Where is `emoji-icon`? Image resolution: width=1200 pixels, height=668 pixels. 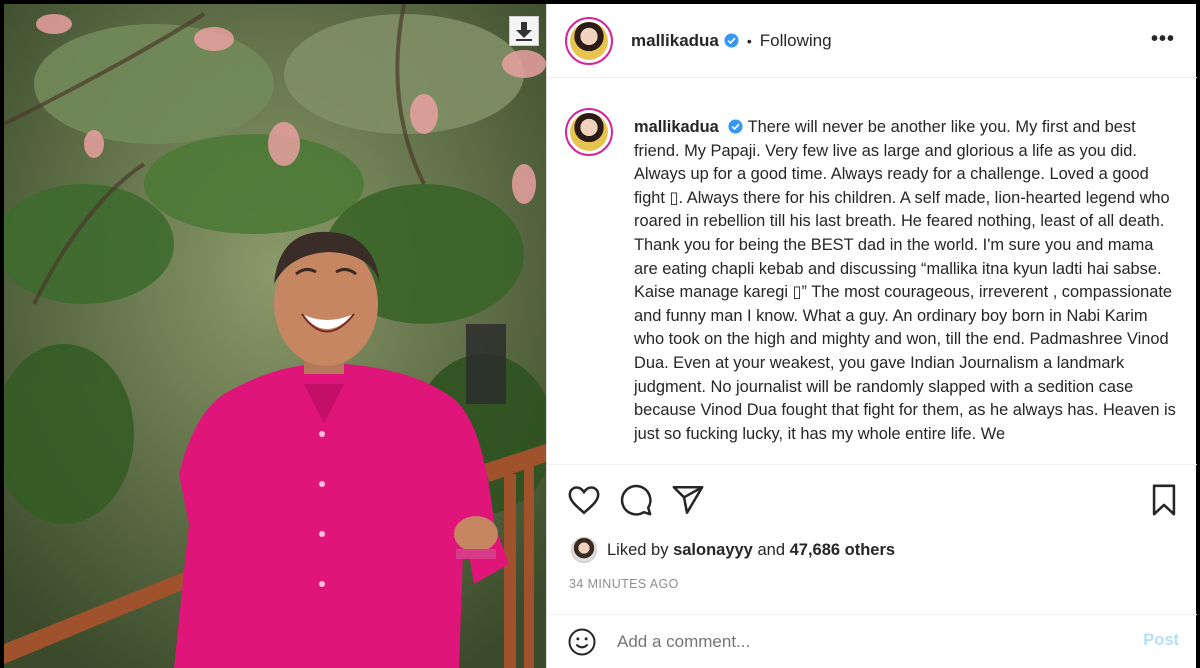 emoji-icon is located at coordinates (582, 642).